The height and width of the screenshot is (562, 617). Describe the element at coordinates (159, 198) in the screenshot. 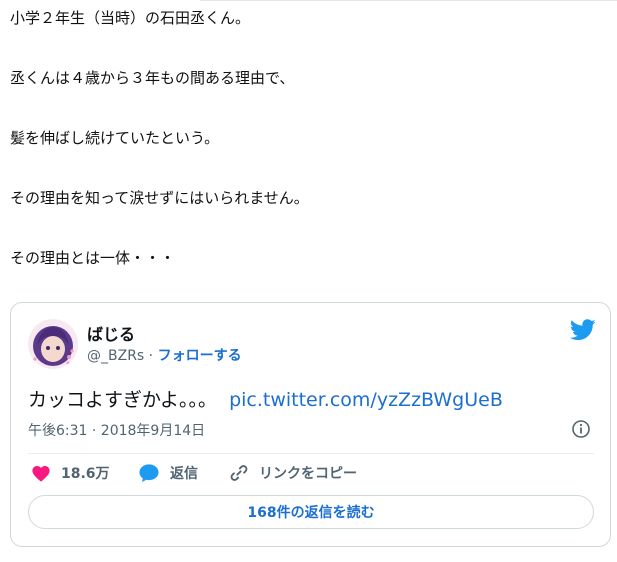

I see `paragraph-4: その理由を知って涙せずにはいられません。` at that location.